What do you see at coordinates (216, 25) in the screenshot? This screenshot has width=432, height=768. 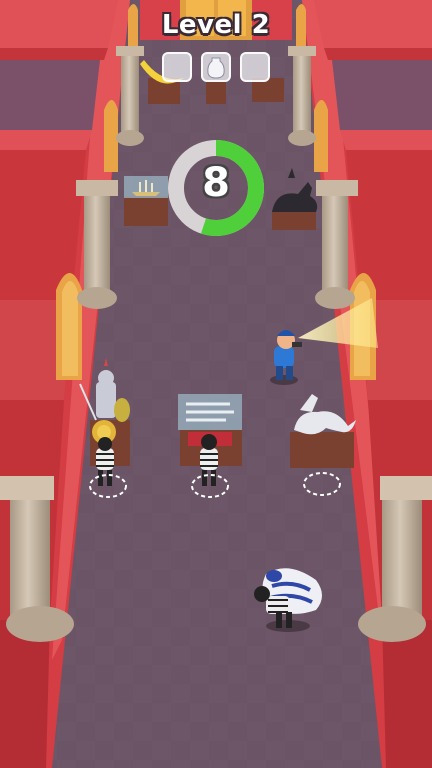 I see `level-title: Level 2` at bounding box center [216, 25].